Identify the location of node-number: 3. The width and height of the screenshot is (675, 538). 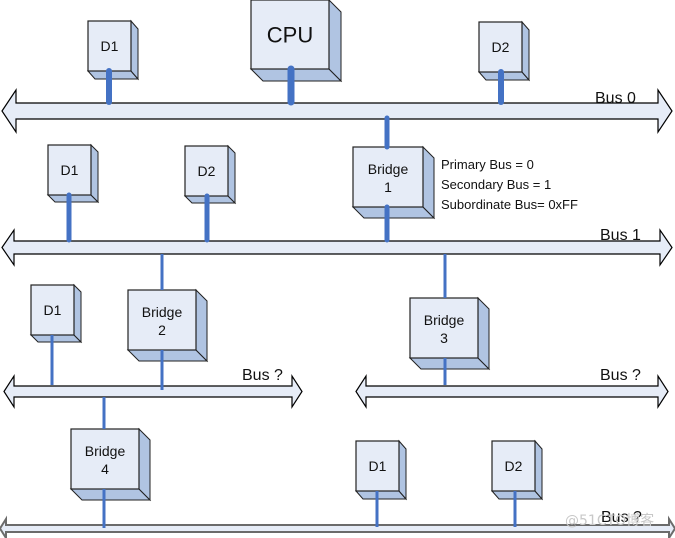
(444, 338).